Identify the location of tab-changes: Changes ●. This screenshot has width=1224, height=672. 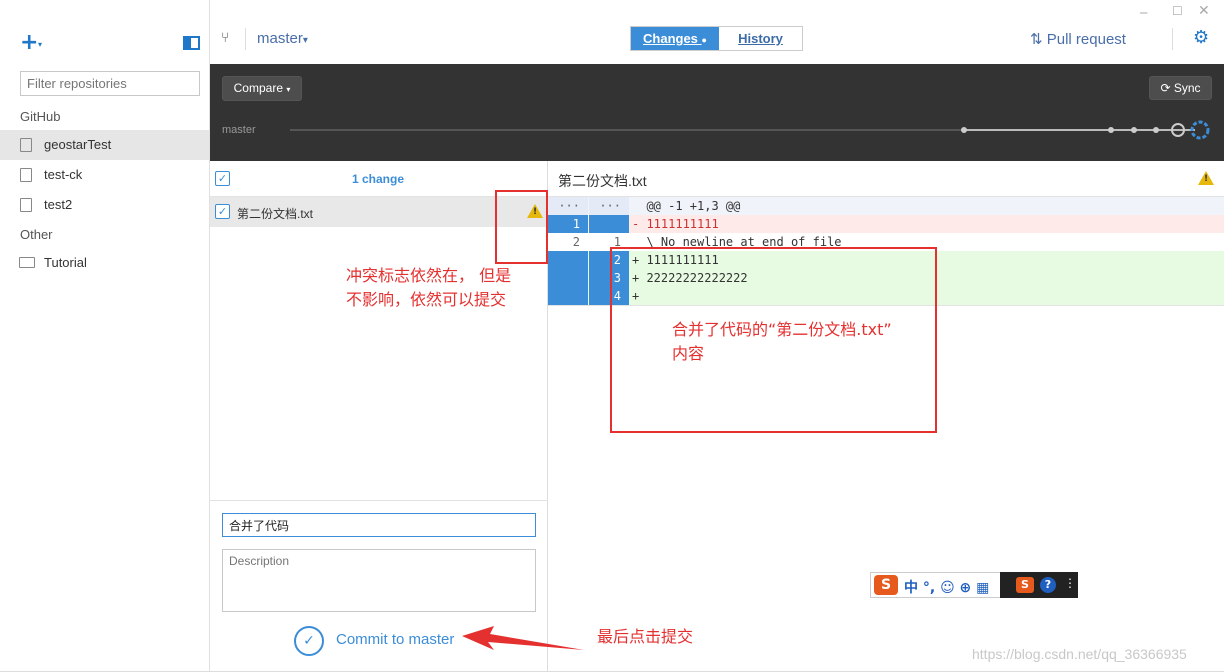
(675, 38).